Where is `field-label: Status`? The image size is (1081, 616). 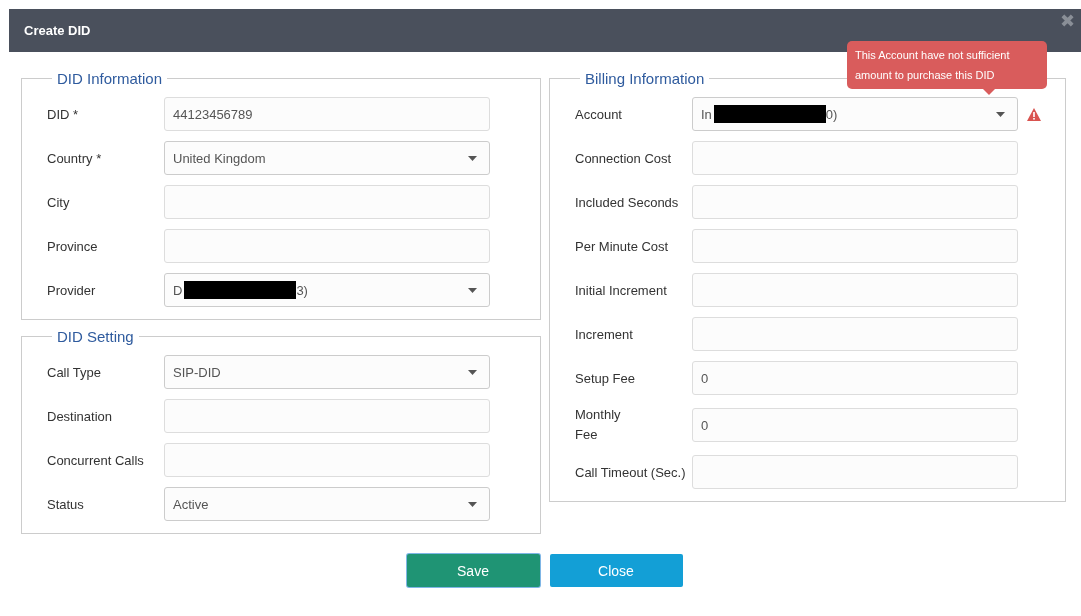
field-label: Status is located at coordinates (66, 504).